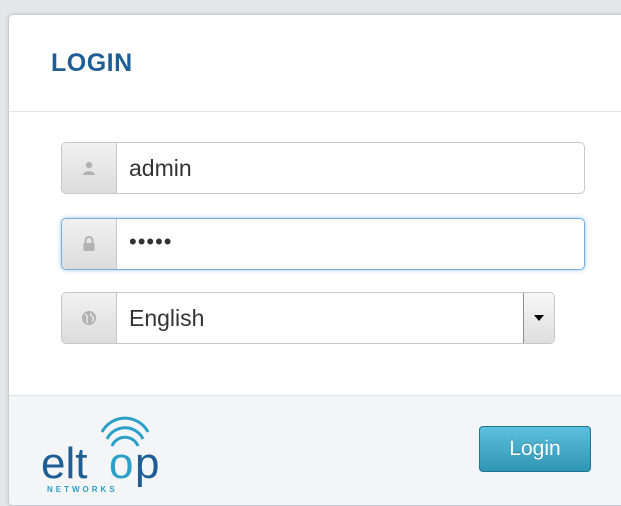 This screenshot has width=621, height=506. I want to click on chevron-down-icon, so click(538, 318).